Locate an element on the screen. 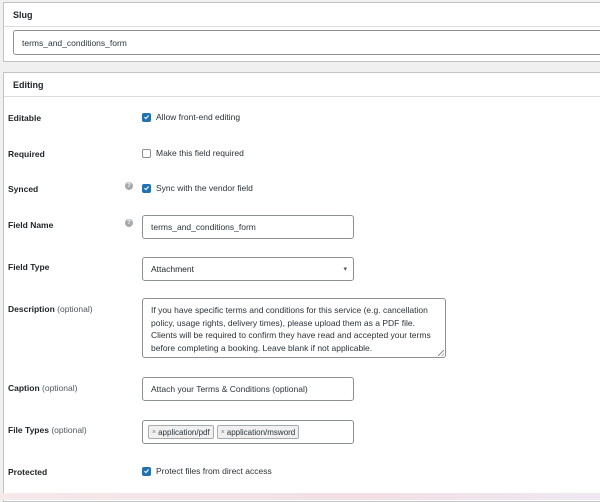 Image resolution: width=600 pixels, height=502 pixels. file-types-optional: (optional) is located at coordinates (69, 430).